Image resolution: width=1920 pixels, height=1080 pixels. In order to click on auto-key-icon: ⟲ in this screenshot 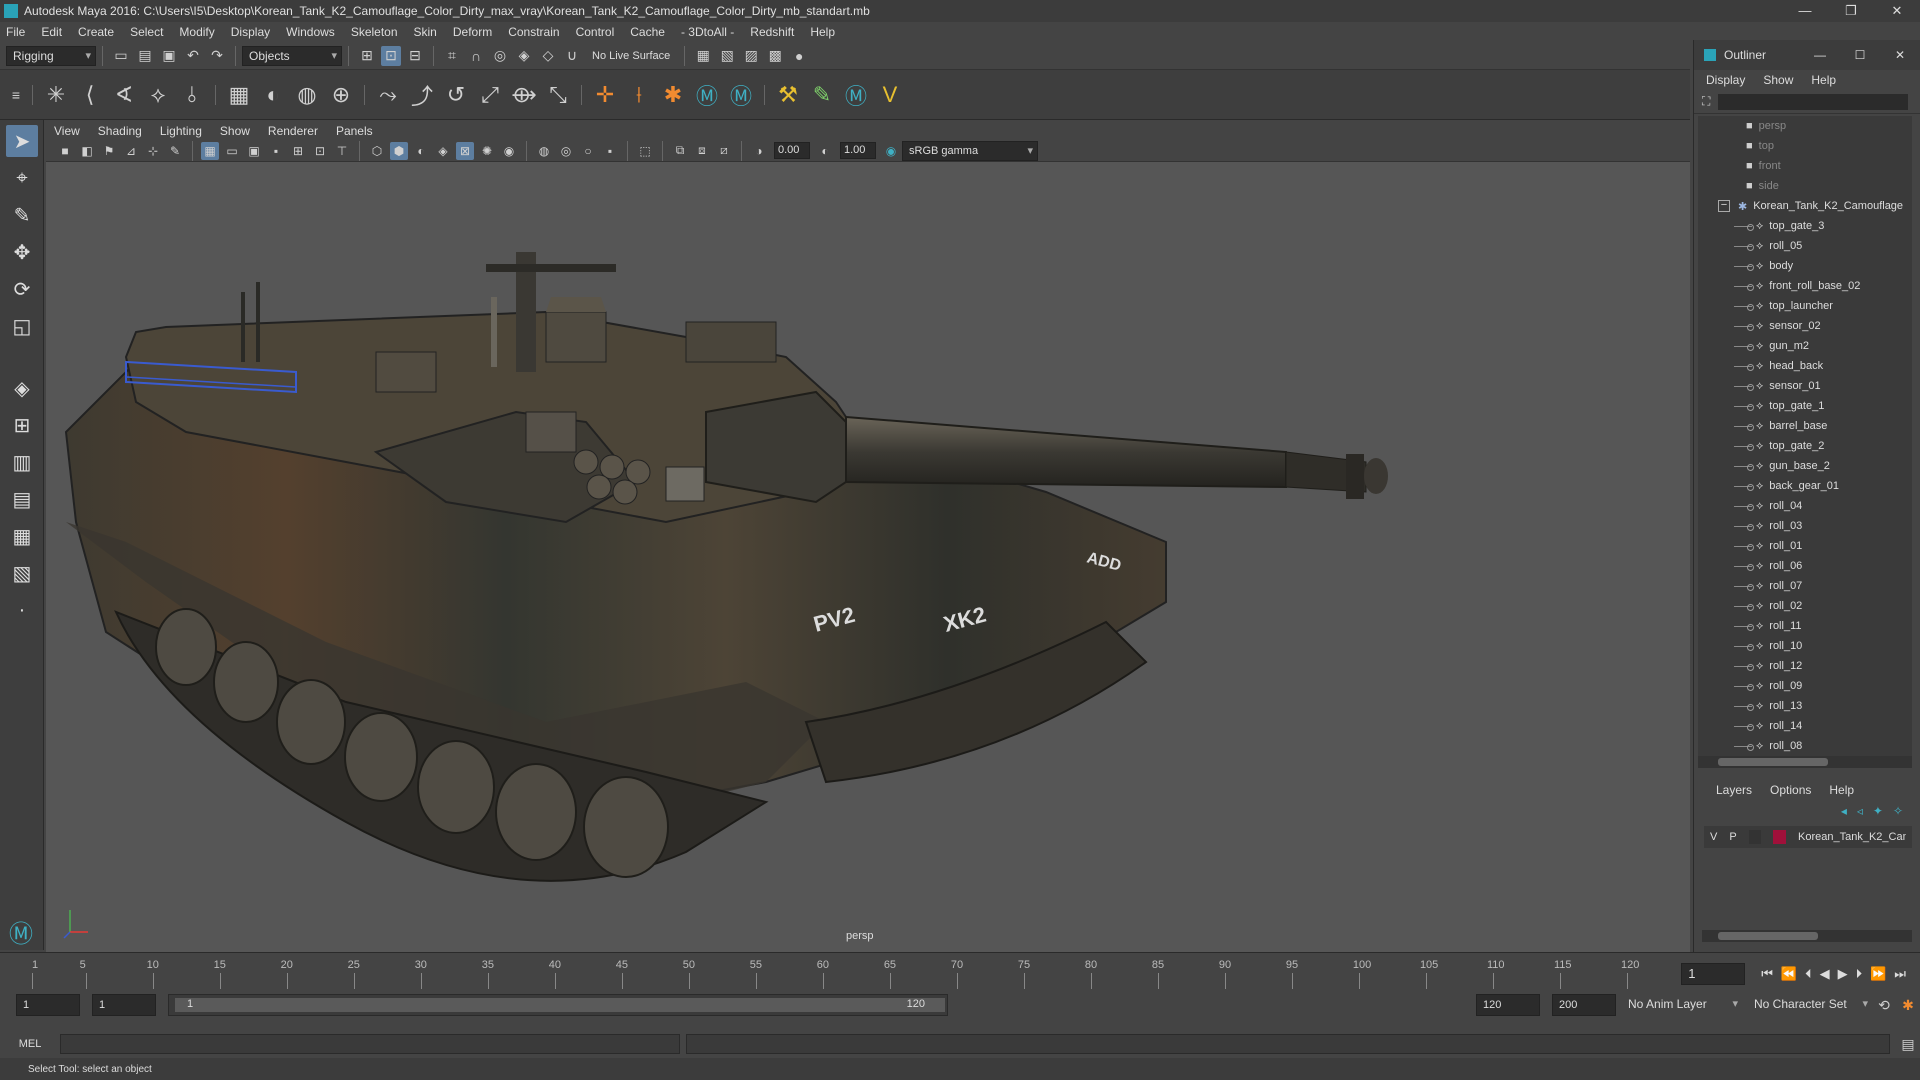, I will do `click(1884, 1005)`.